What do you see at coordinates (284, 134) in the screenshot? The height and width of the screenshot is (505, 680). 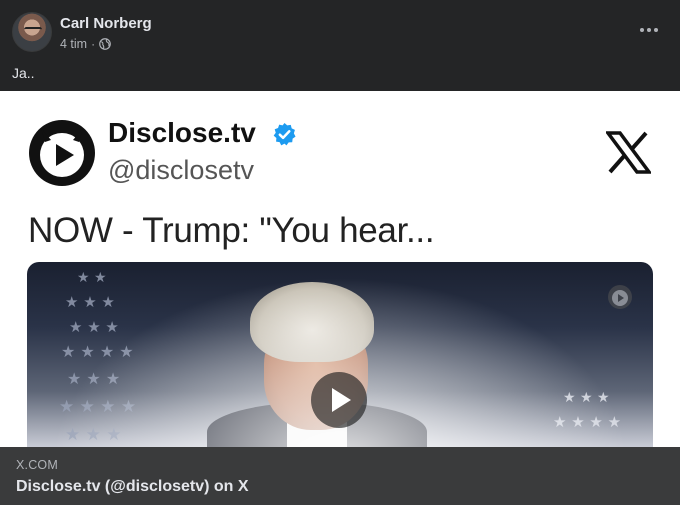 I see `verified-badge-icon` at bounding box center [284, 134].